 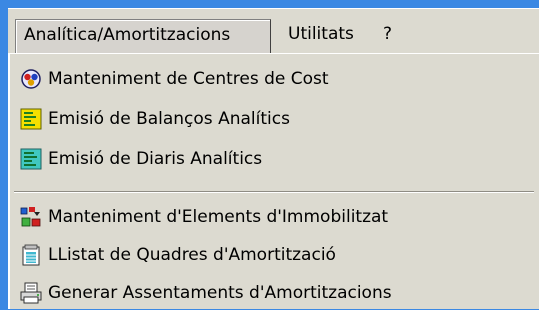 I want to click on menu-item-label: Emisió de Balanços Analítics, so click(x=169, y=119).